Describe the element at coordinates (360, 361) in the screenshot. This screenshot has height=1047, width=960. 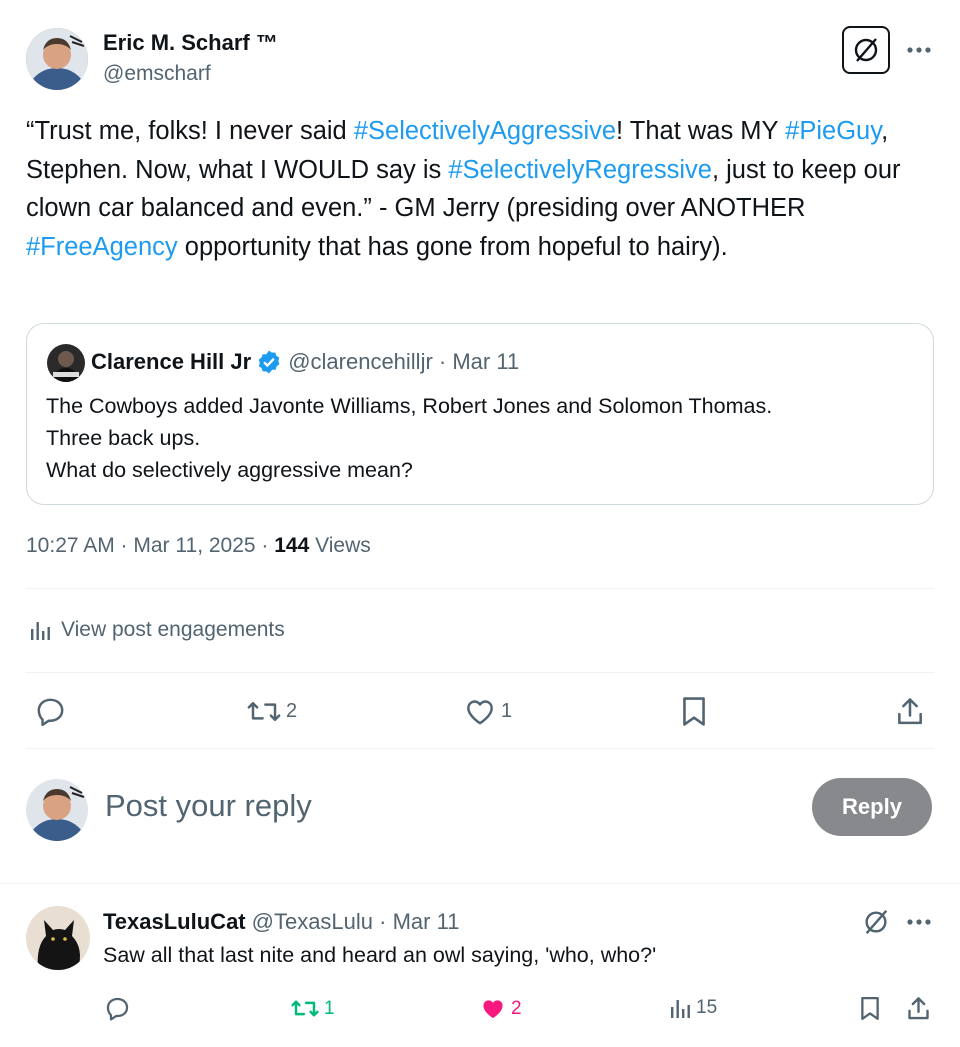
I see `quote-author-handle: @clarencehilljr` at that location.